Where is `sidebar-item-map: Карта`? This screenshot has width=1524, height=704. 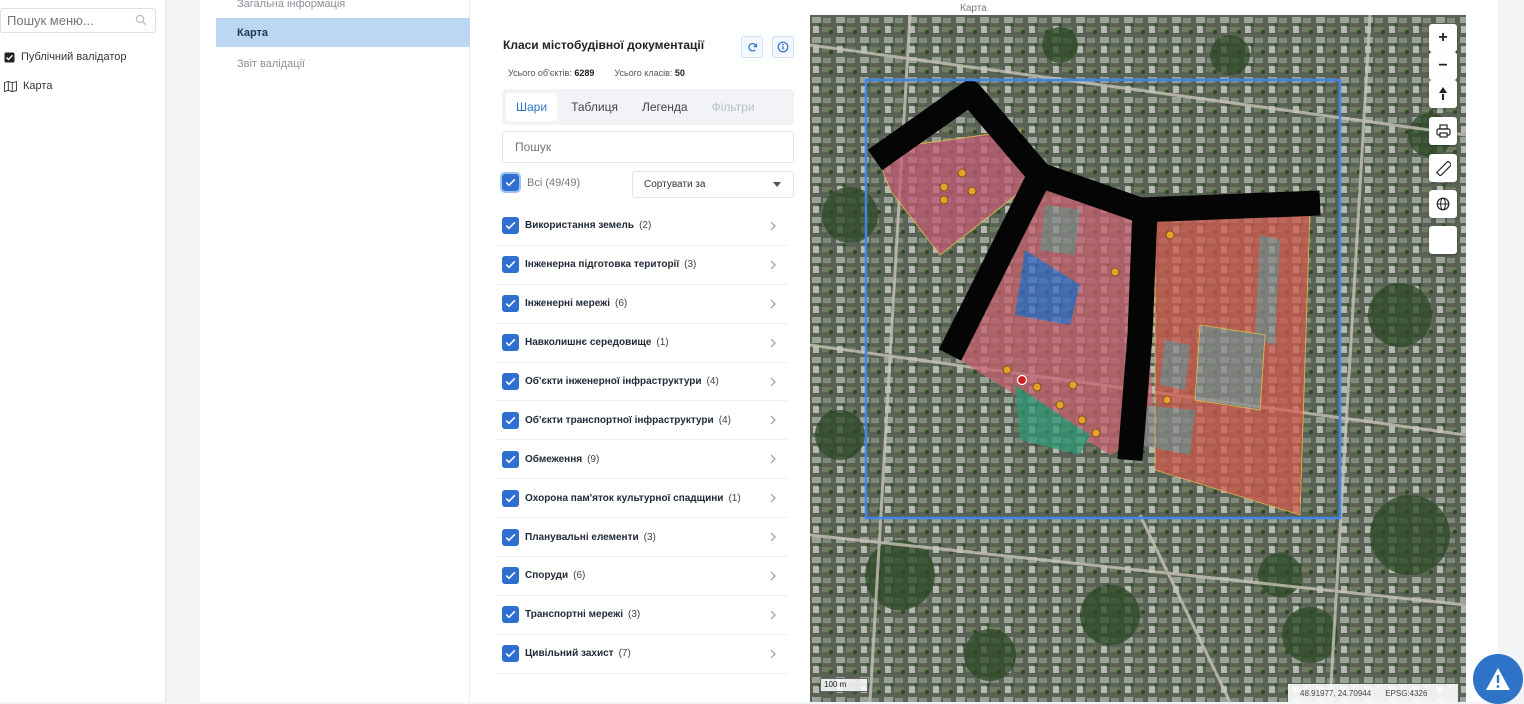
sidebar-item-map: Карта is located at coordinates (28, 86).